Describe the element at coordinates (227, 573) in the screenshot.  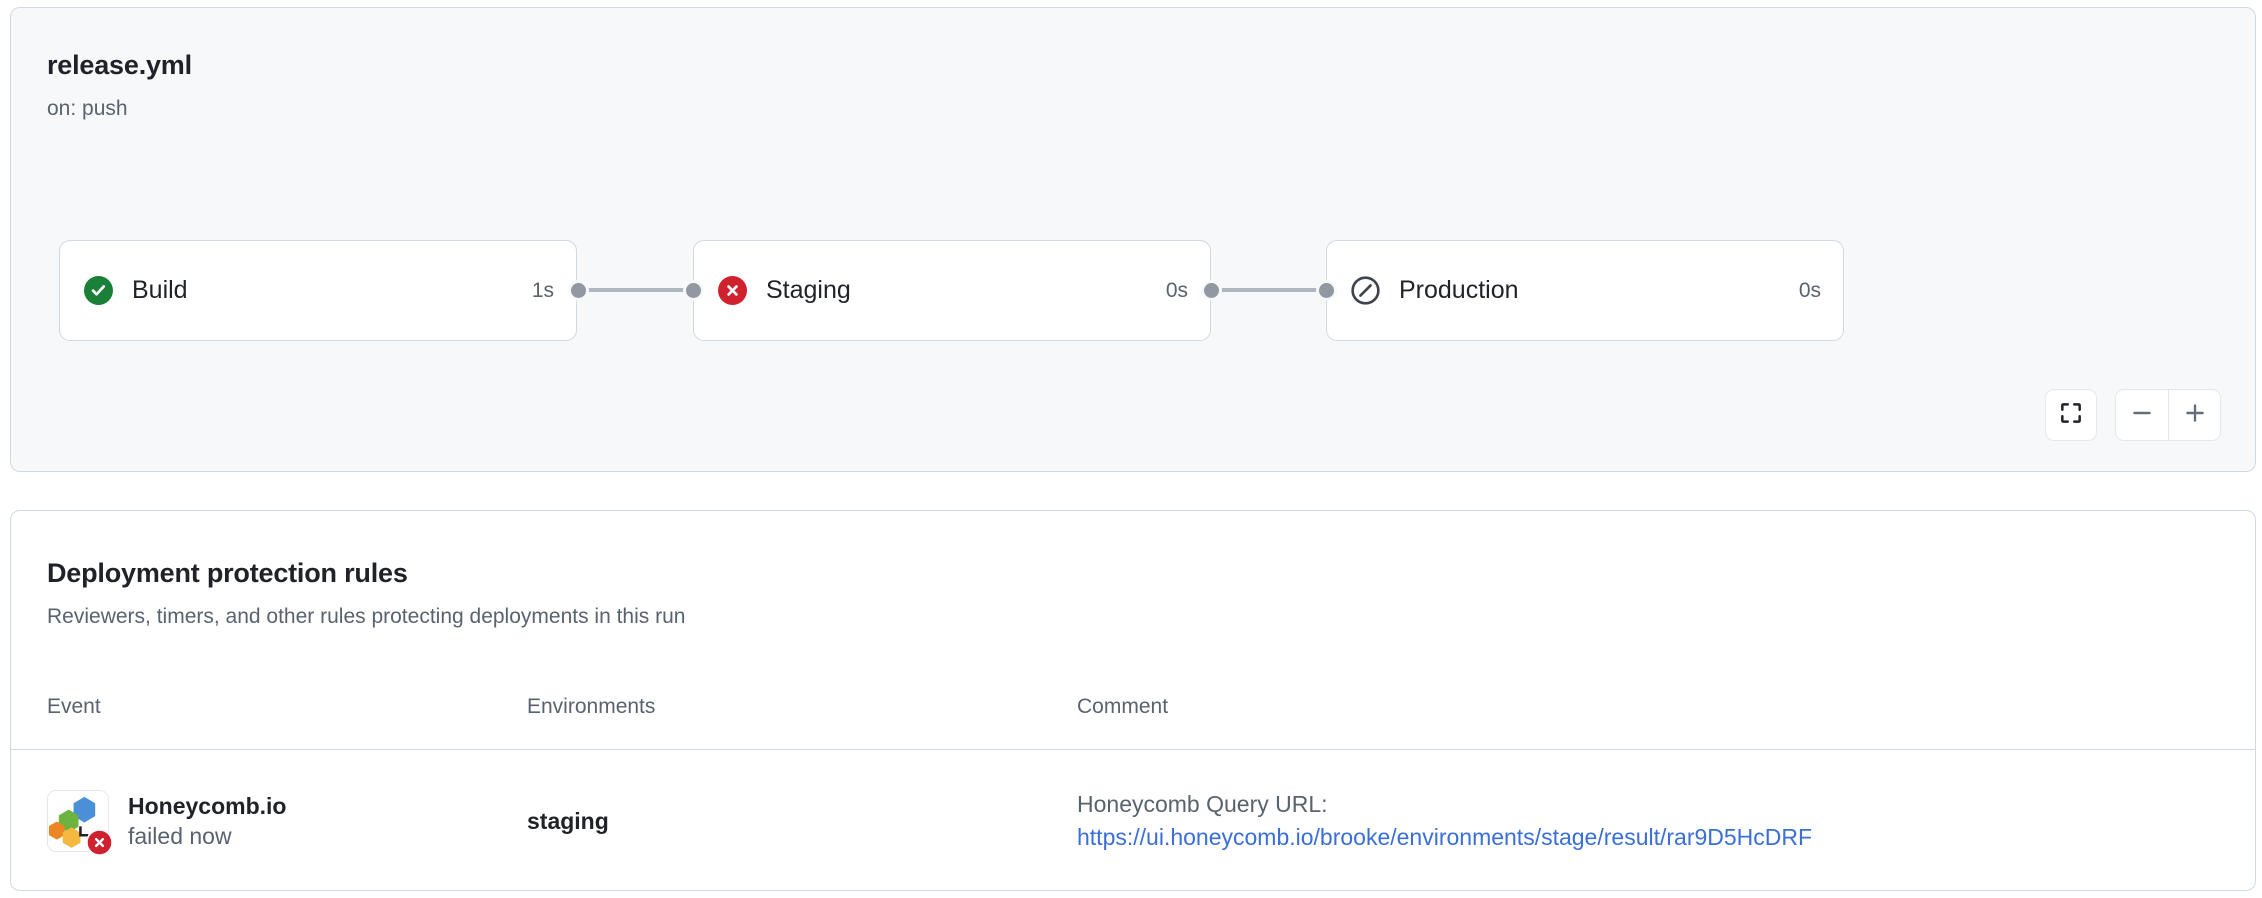
I see `page-title: Deployment protection rules` at that location.